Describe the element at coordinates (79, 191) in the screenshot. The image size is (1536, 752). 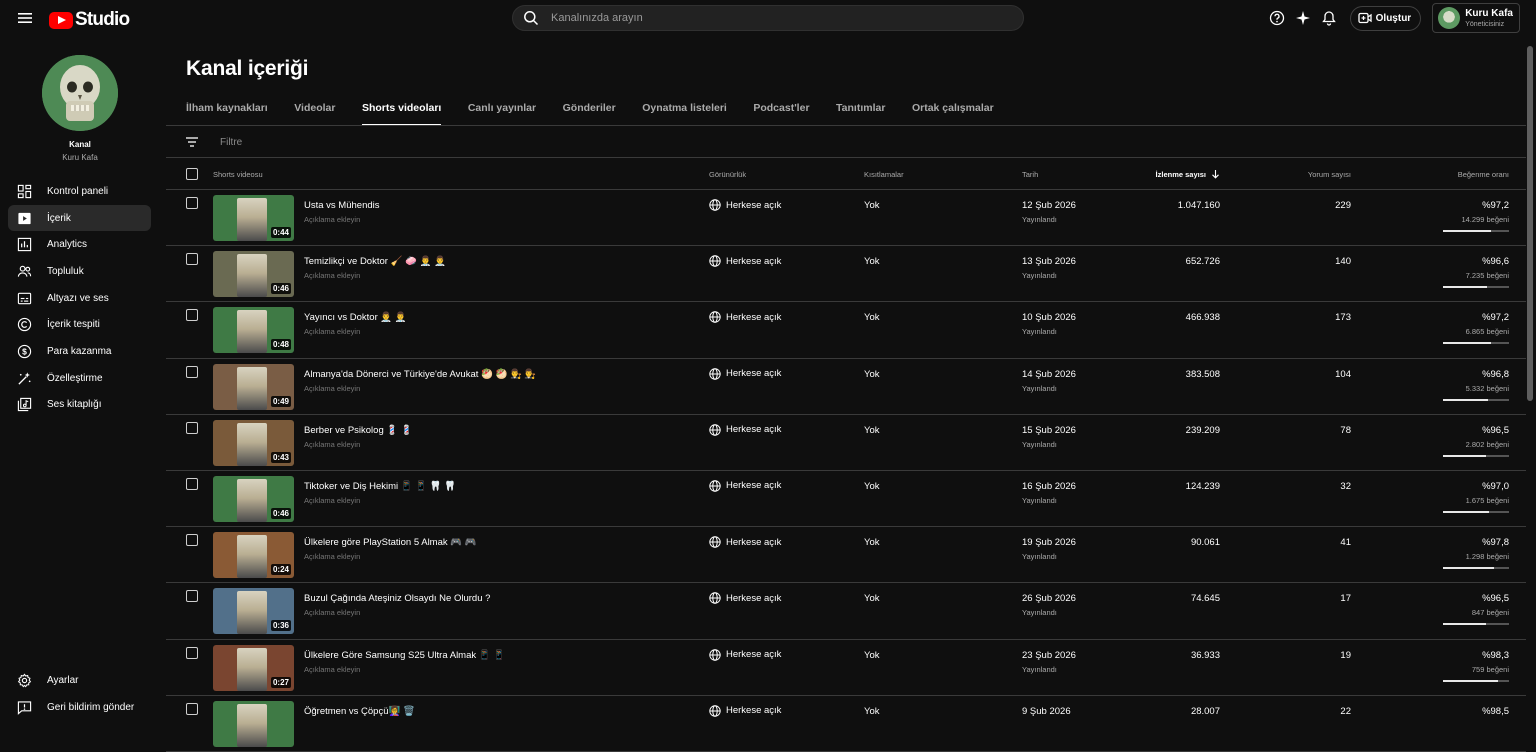
I see `sidebar-item-dashboard: Kontrol paneli` at that location.